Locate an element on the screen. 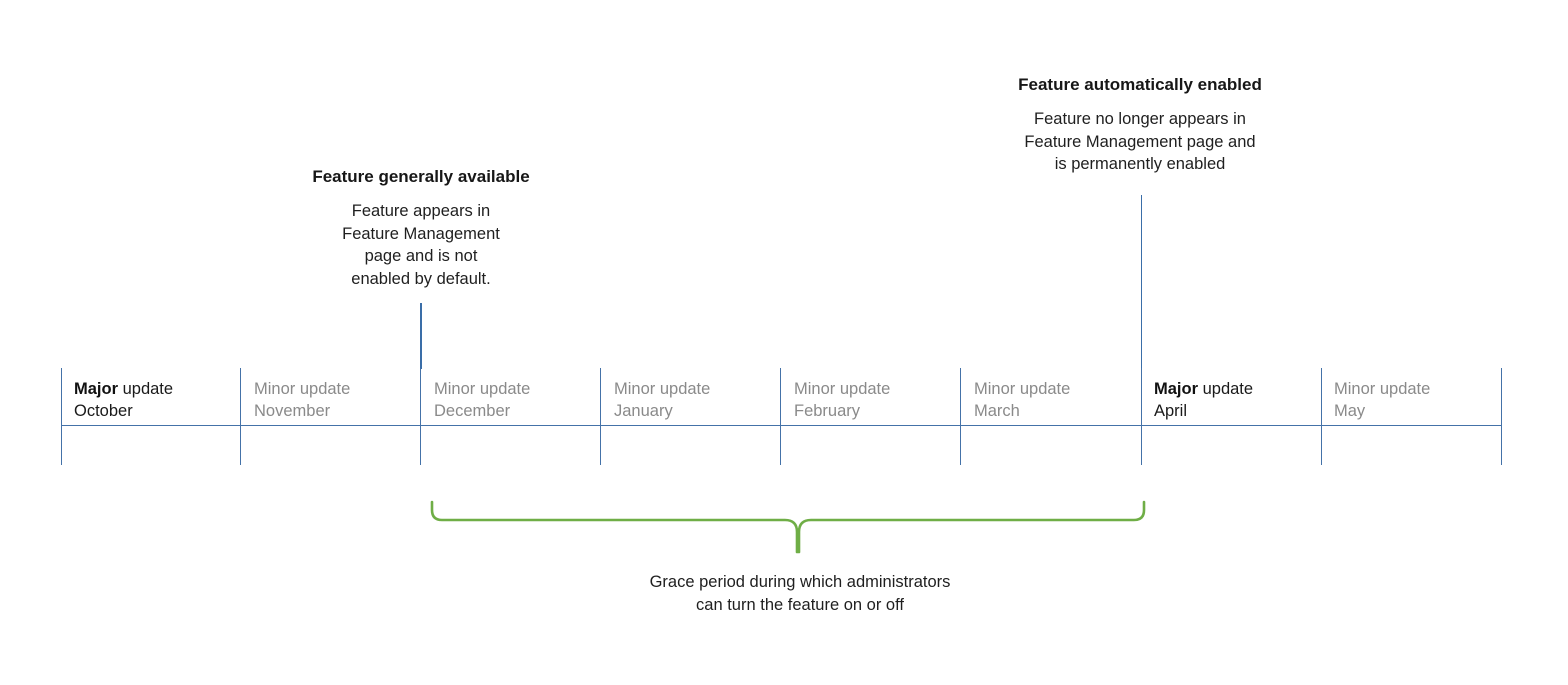 Image resolution: width=1568 pixels, height=685 pixels. callout-body-line: page and is not is located at coordinates (421, 256).